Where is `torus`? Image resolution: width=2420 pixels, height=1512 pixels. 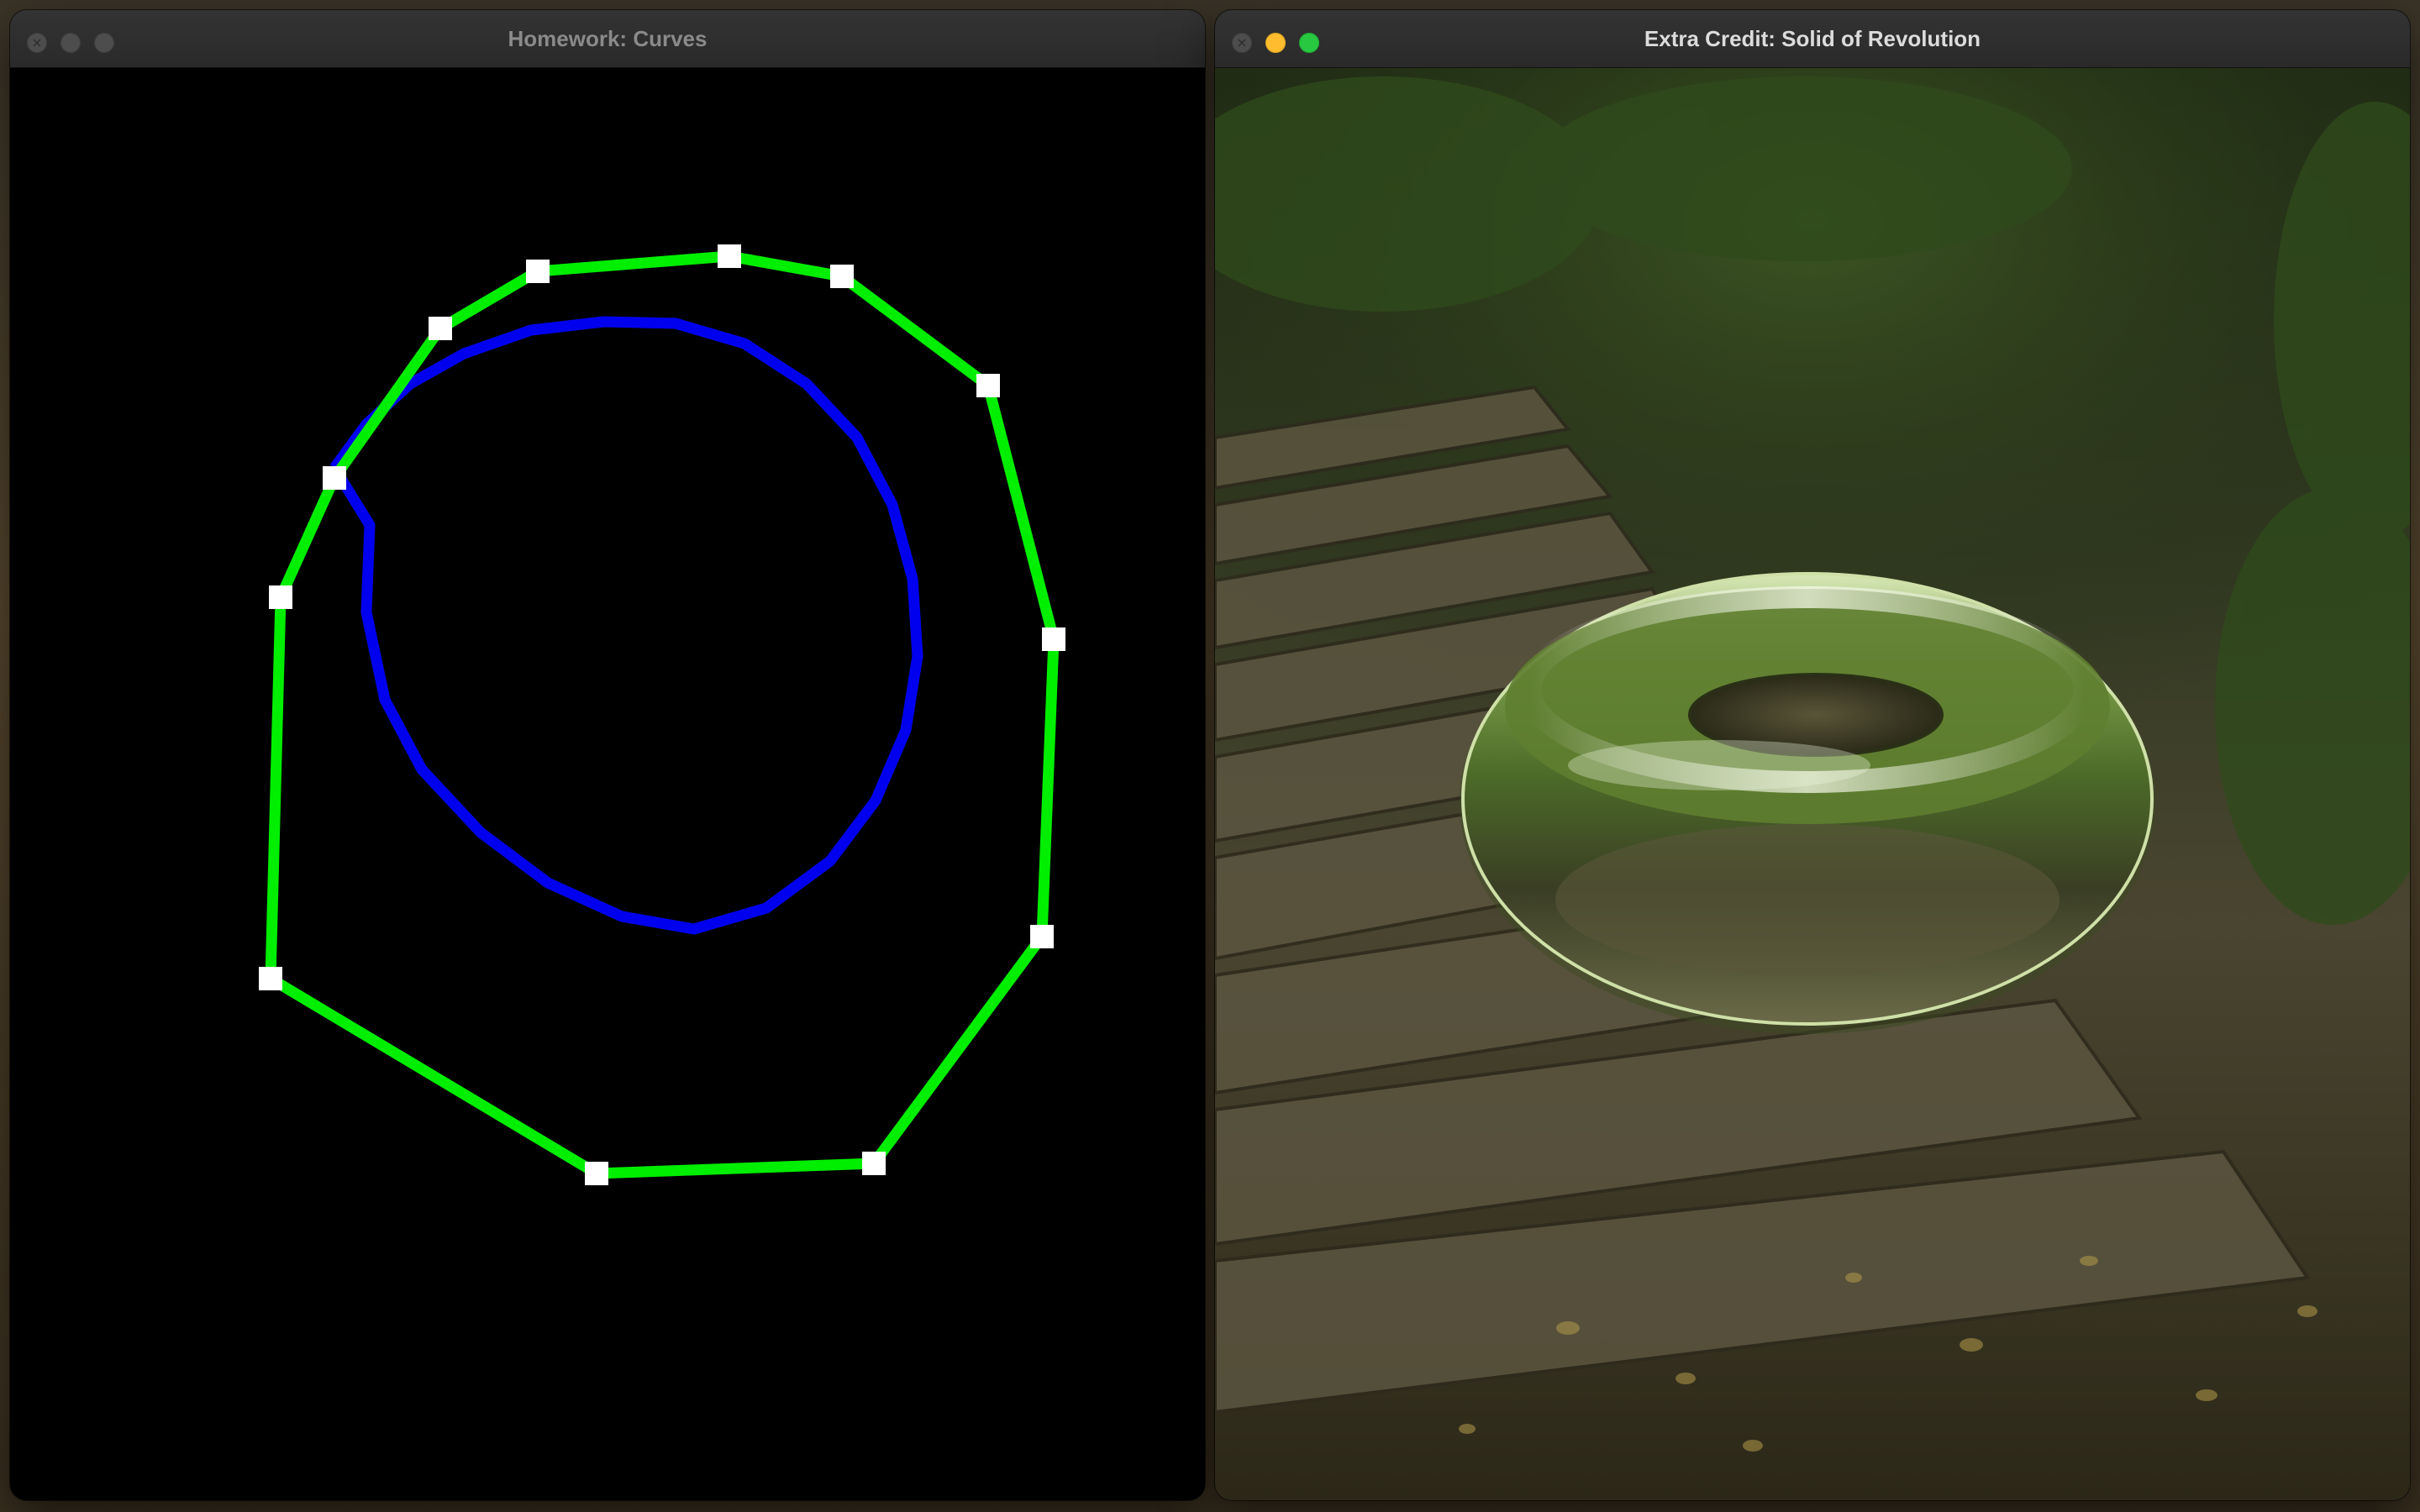
torus is located at coordinates (1807, 803).